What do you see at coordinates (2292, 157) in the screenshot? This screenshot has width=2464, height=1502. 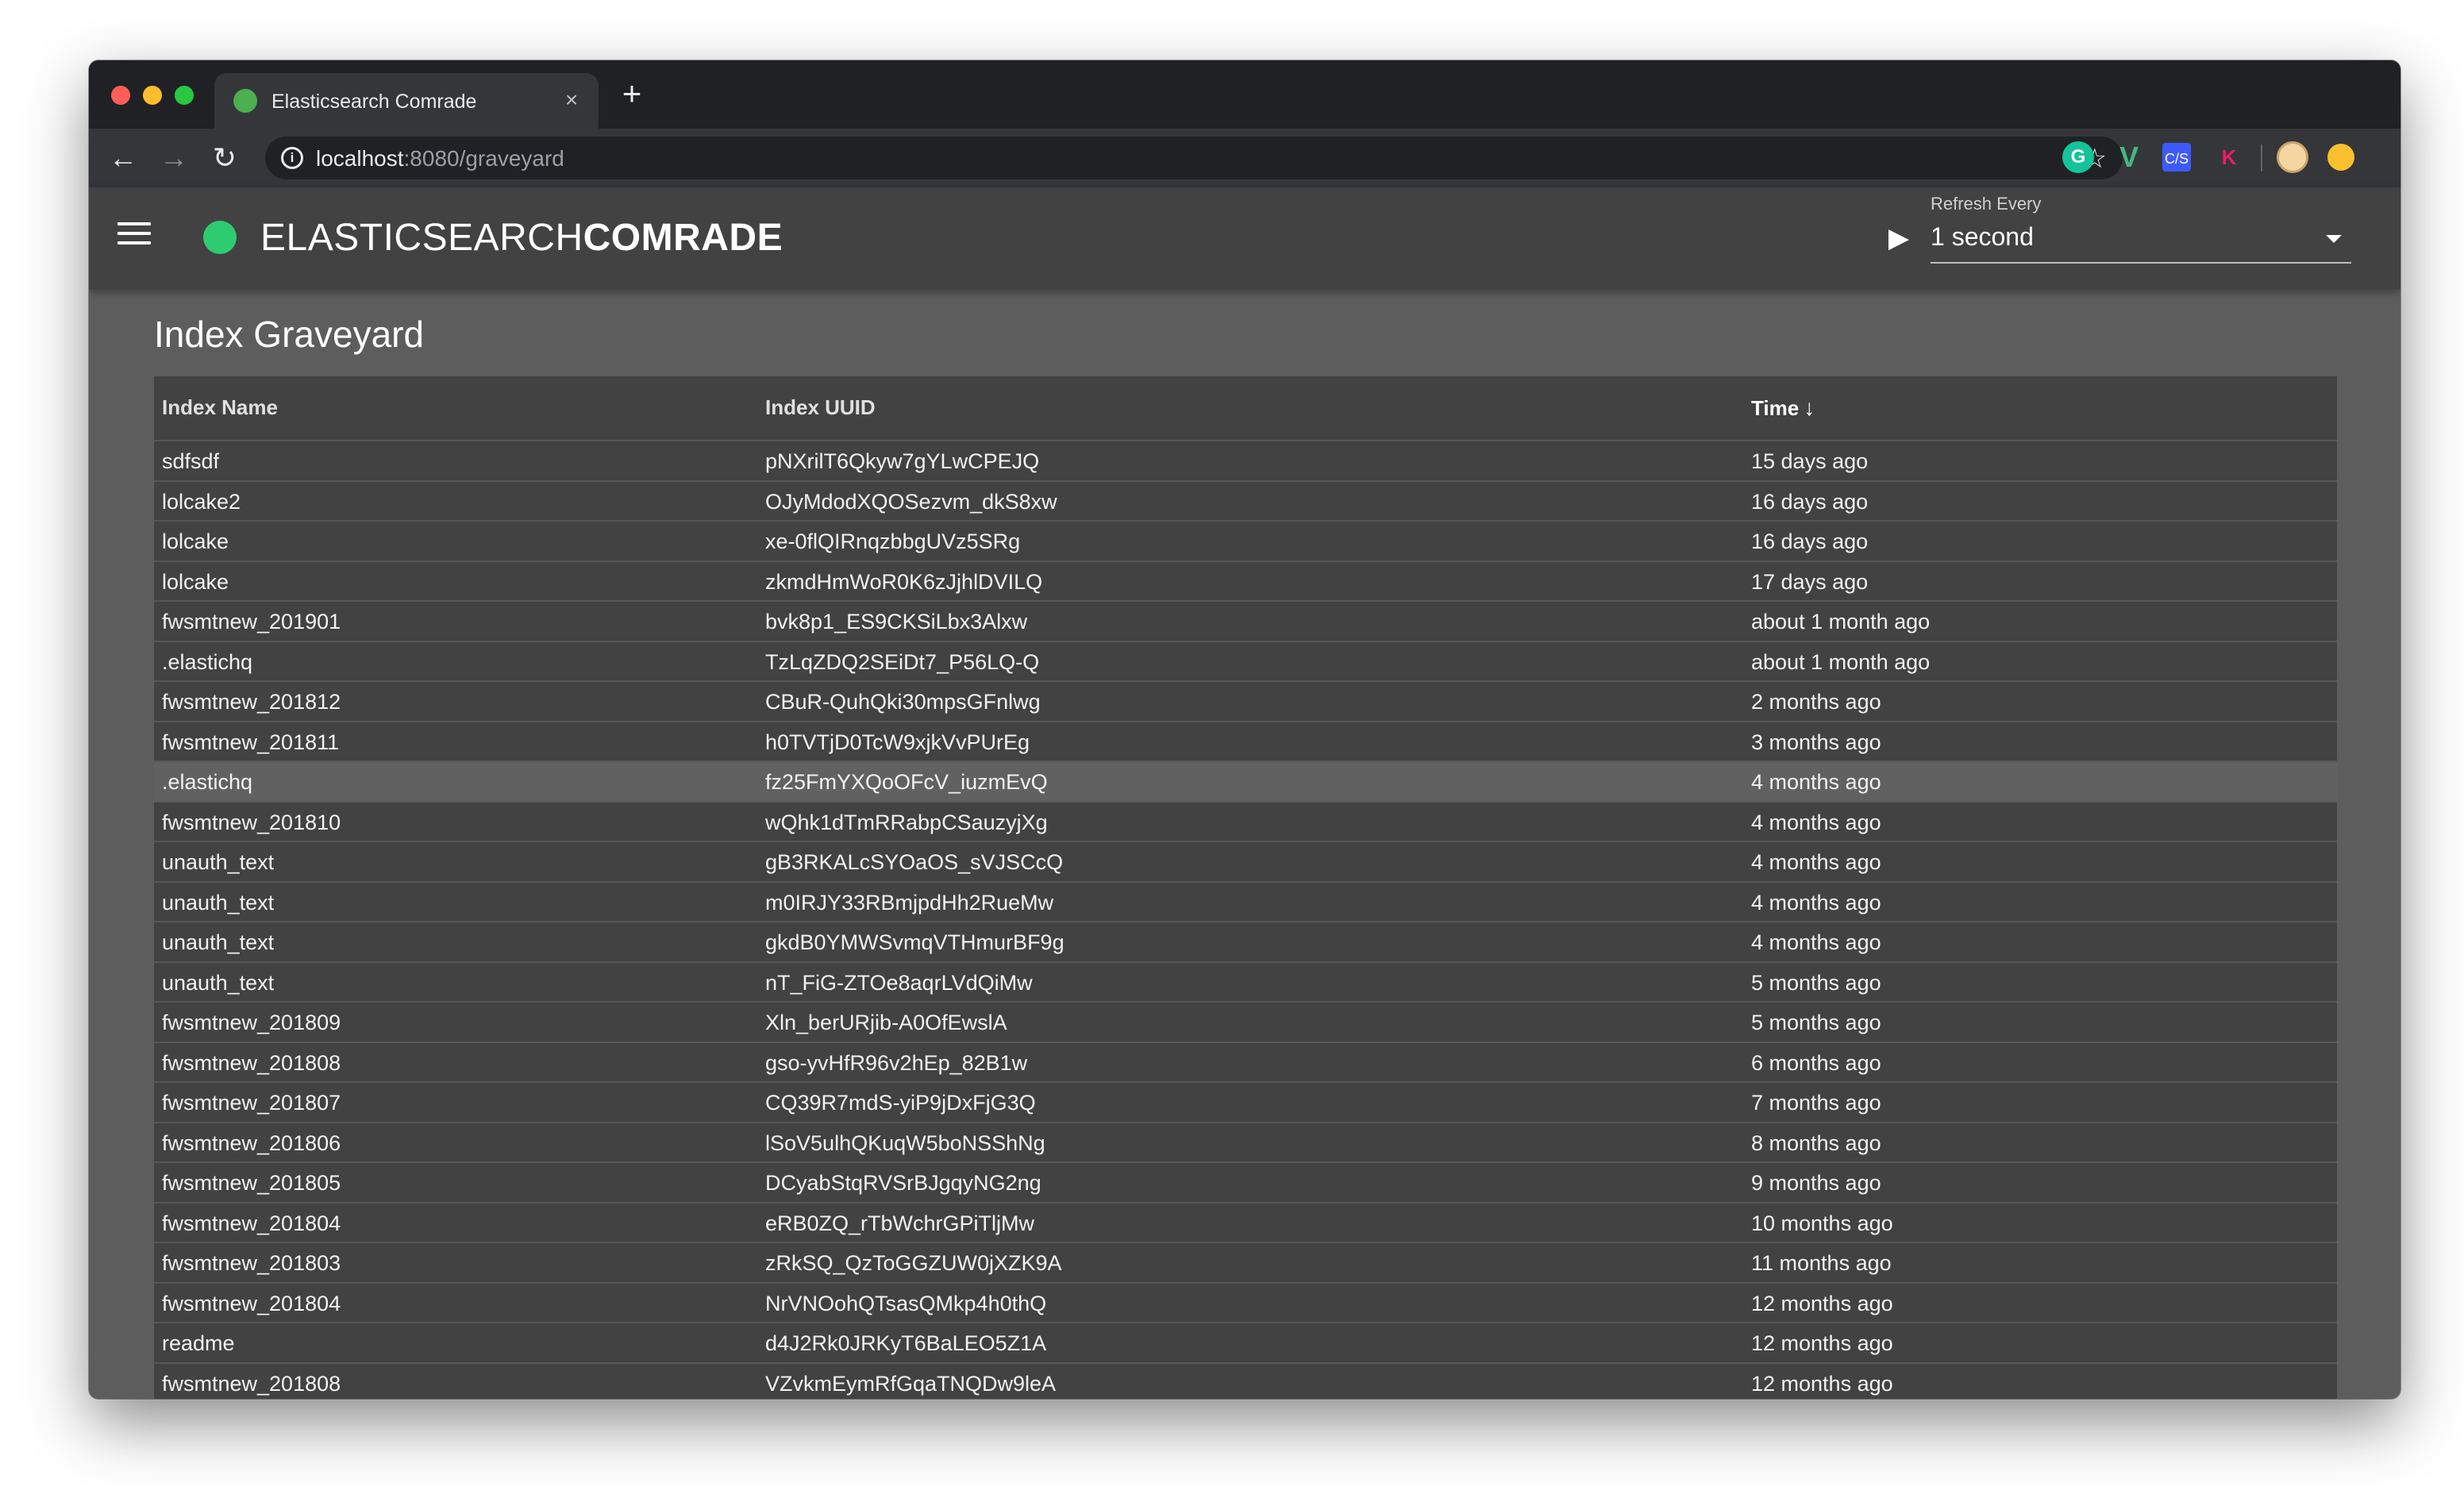 I see `burger-extension-icon` at bounding box center [2292, 157].